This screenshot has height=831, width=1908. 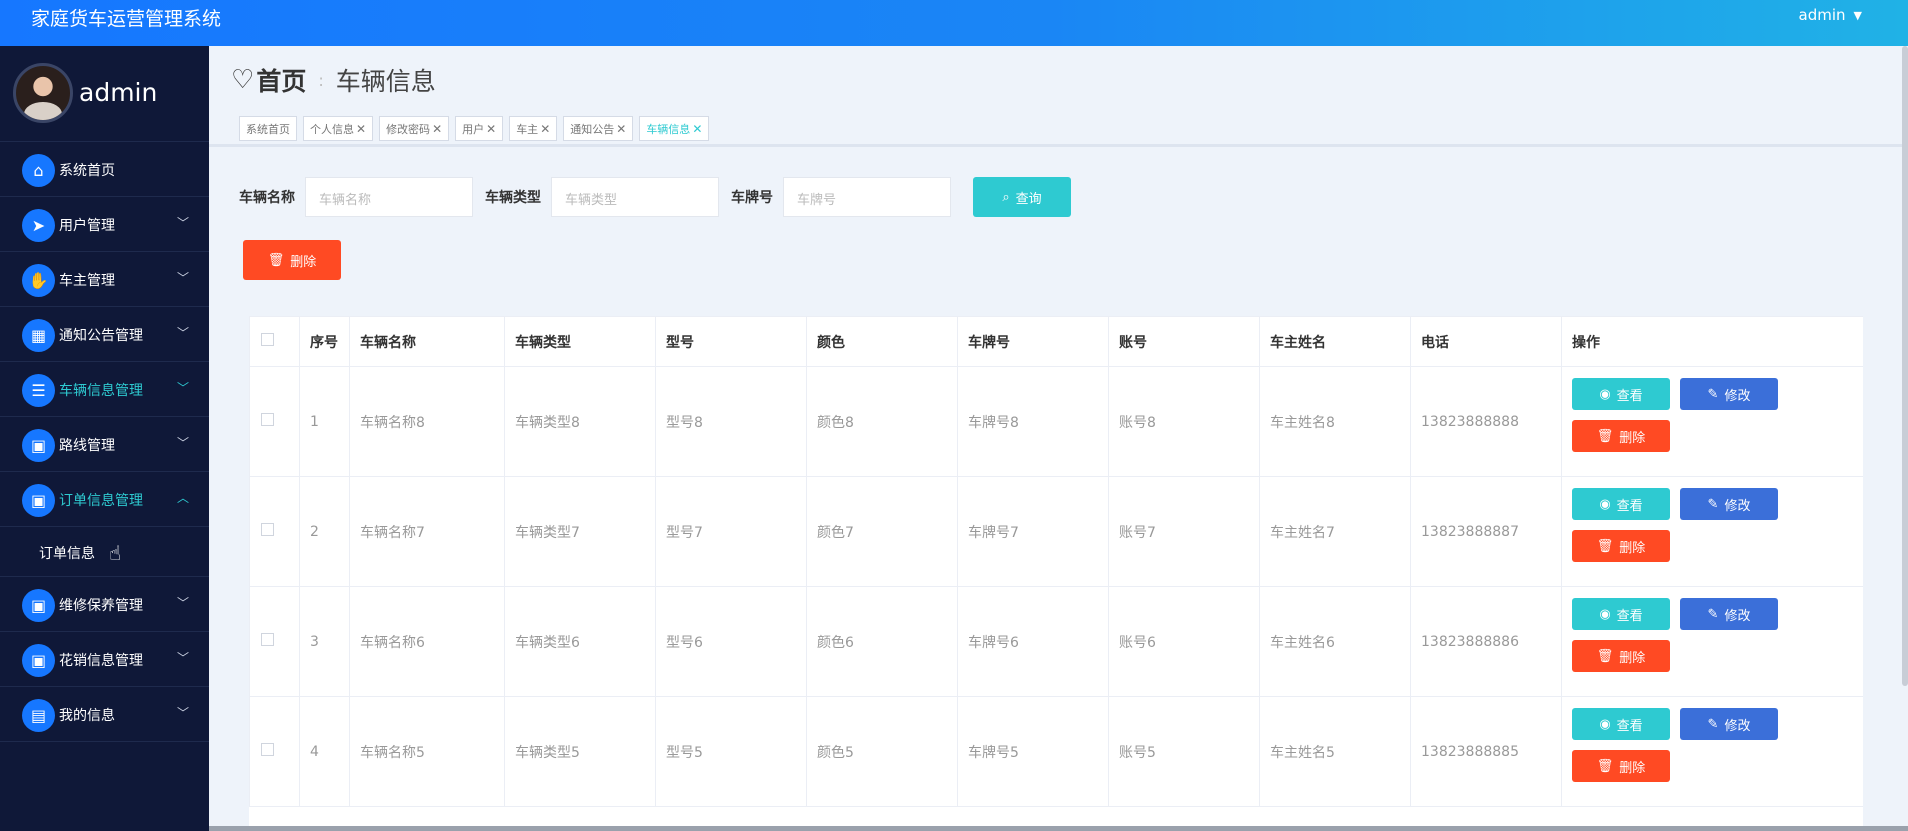 I want to click on tag-label: 修改密码, so click(x=408, y=129).